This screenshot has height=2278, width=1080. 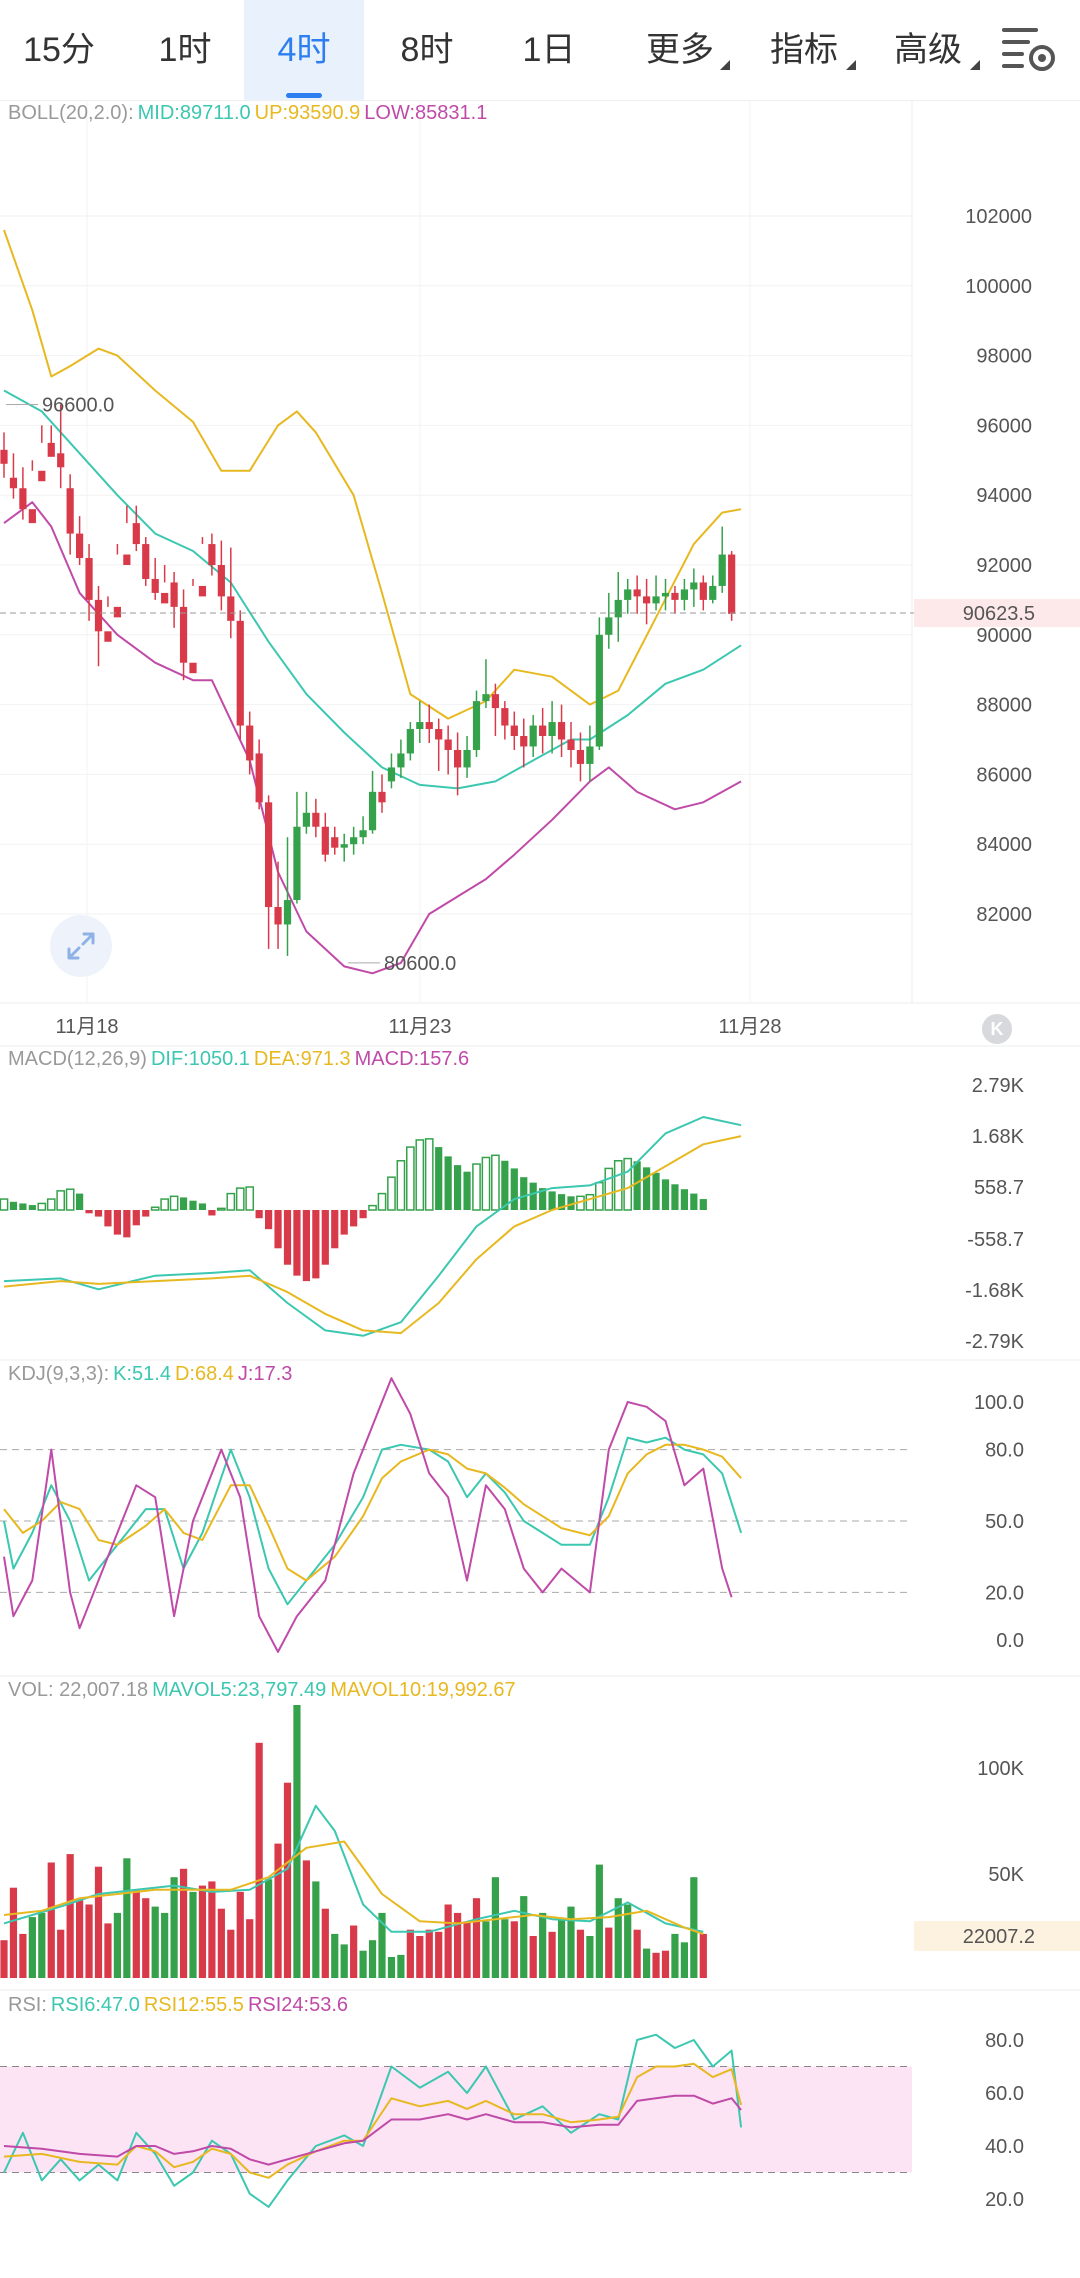 What do you see at coordinates (419, 1027) in the screenshot?
I see `date-tick-label: 11月23` at bounding box center [419, 1027].